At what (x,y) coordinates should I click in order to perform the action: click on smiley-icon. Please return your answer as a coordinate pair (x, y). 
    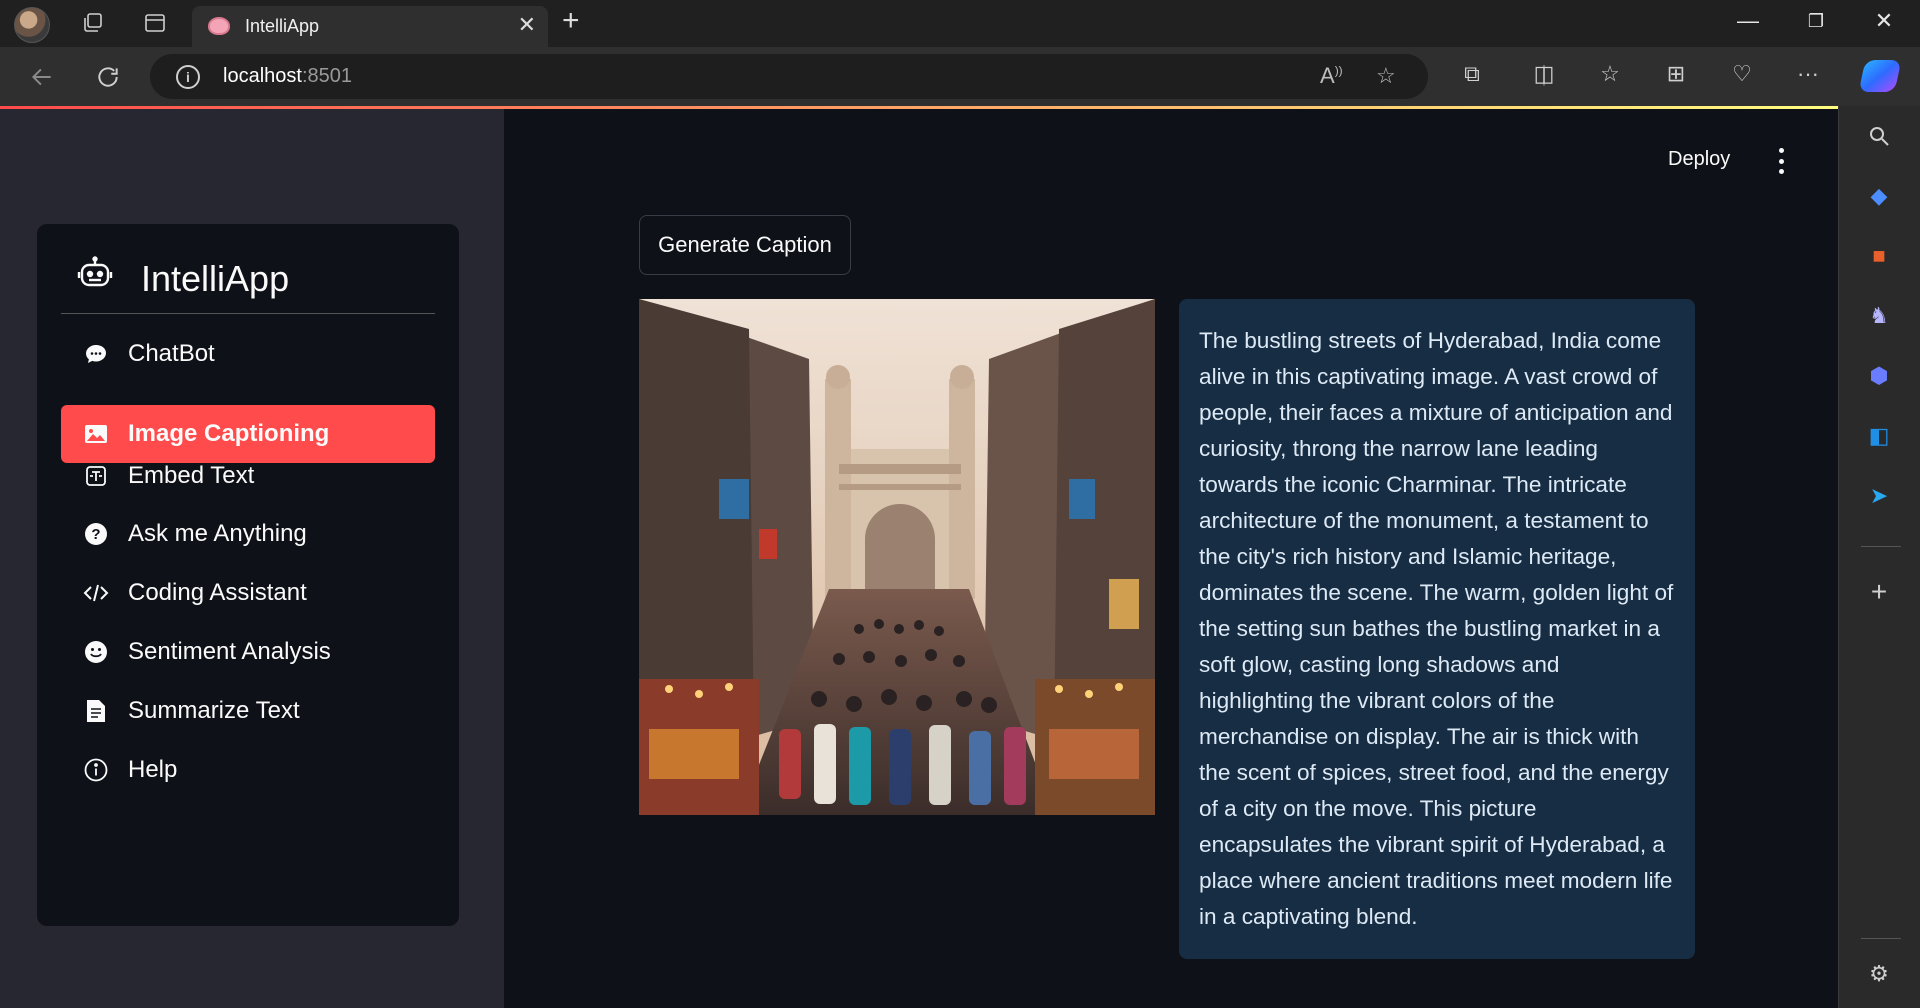
    Looking at the image, I should click on (96, 652).